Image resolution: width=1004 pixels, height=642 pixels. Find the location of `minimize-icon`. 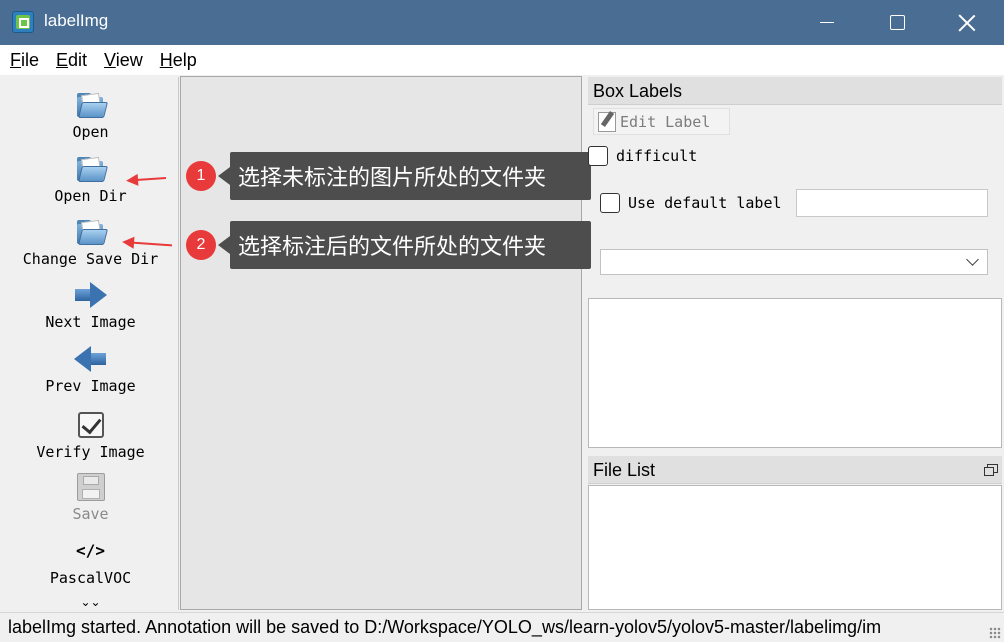

minimize-icon is located at coordinates (827, 22).